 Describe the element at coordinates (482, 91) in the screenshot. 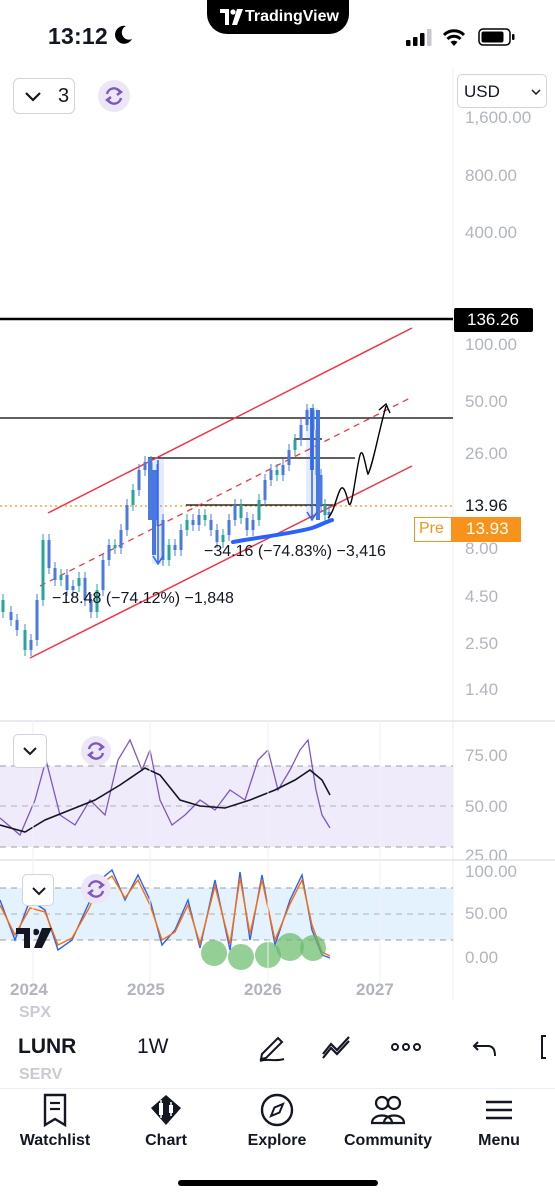

I see `currency-value: USD` at that location.